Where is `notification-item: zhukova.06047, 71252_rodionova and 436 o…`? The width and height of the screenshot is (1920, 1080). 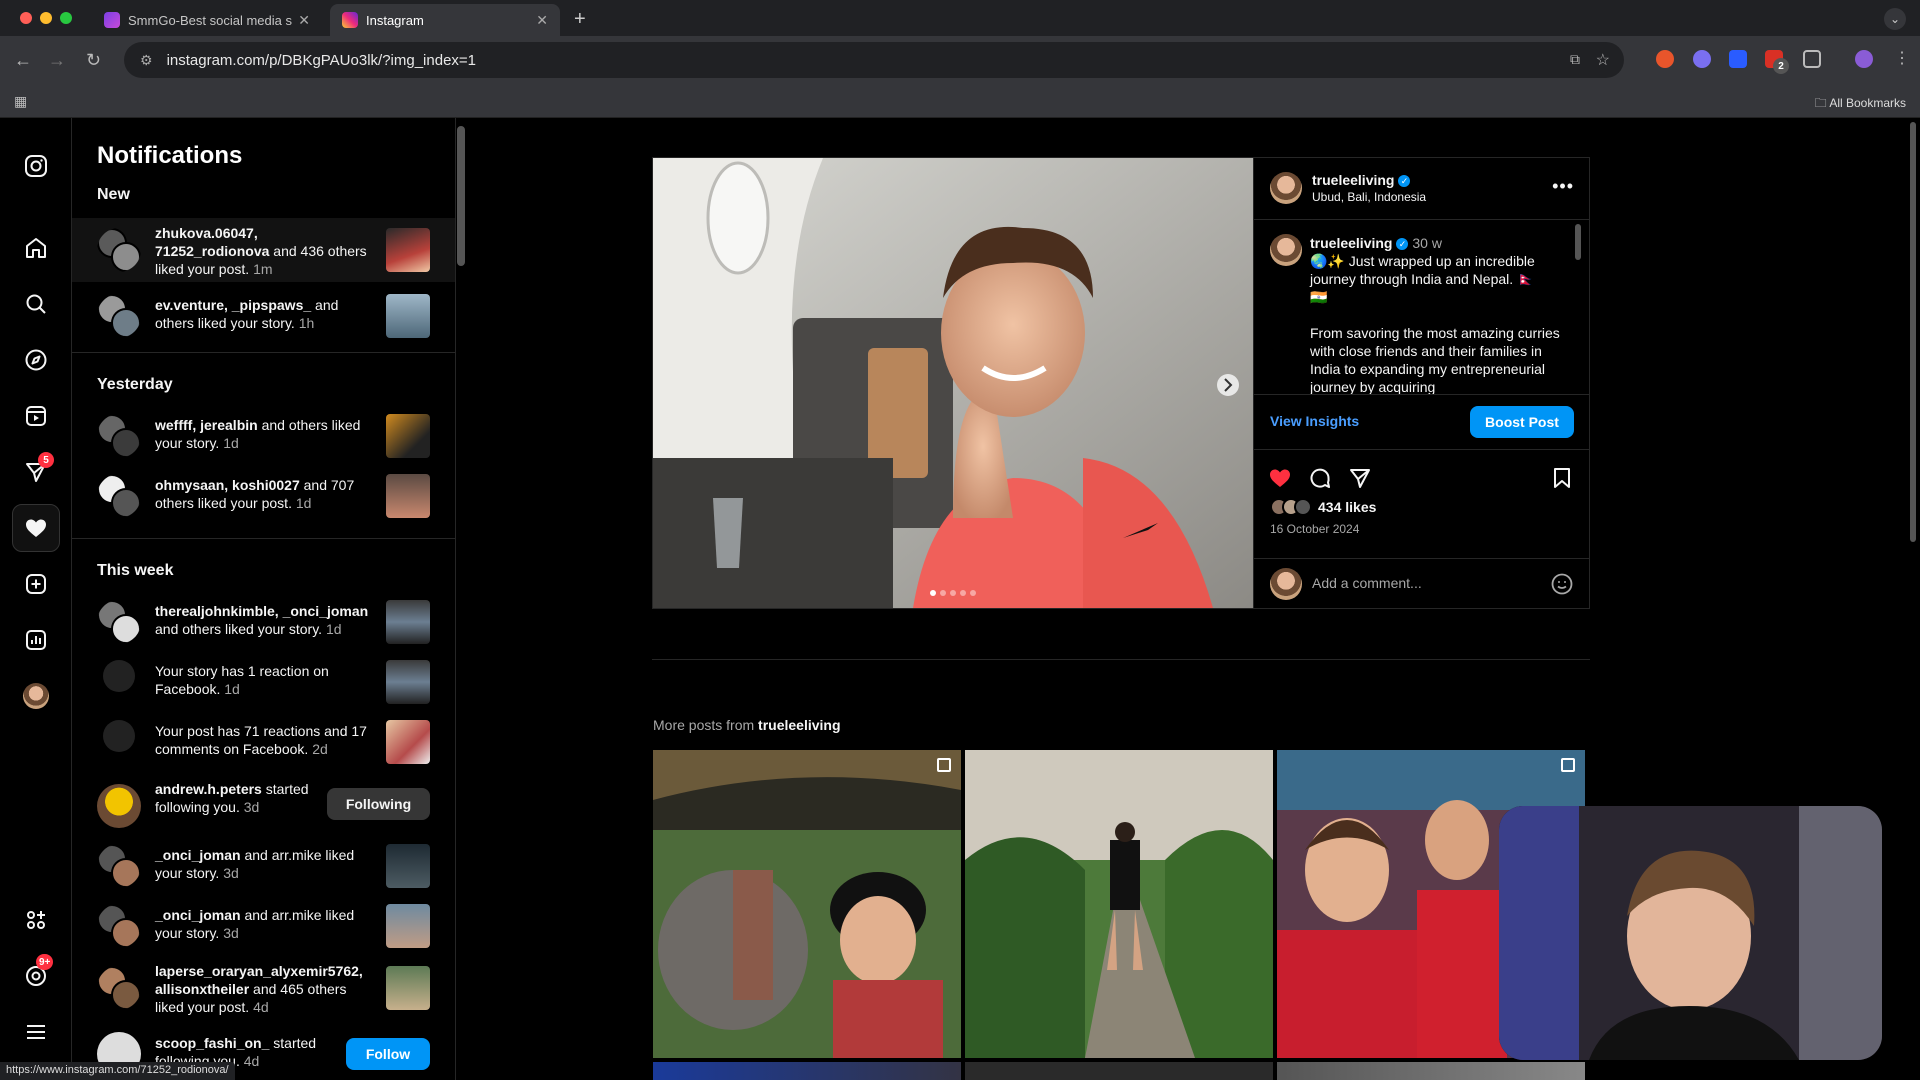 notification-item: zhukova.06047, 71252_rodionova and 436 o… is located at coordinates (263, 250).